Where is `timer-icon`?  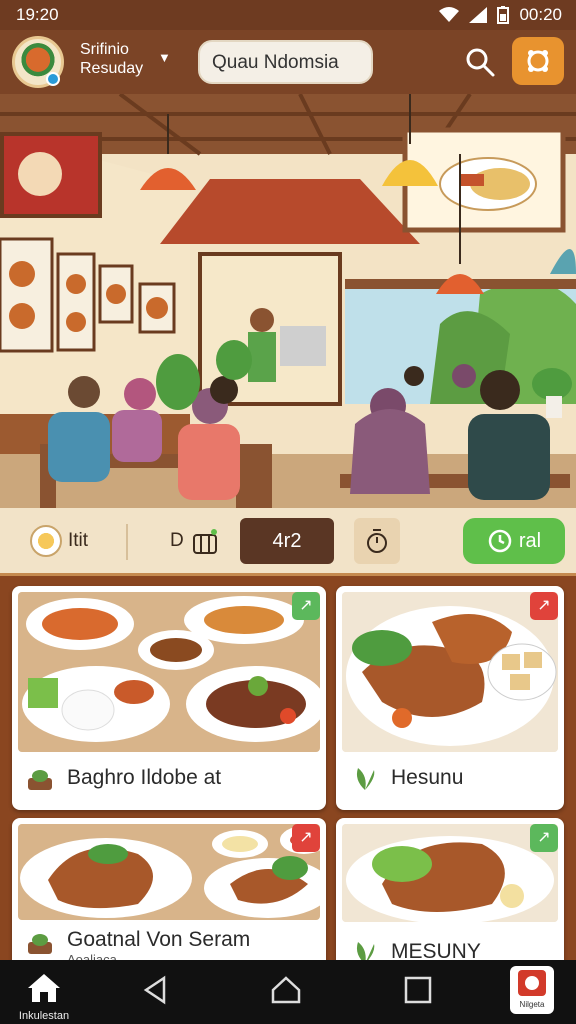 timer-icon is located at coordinates (377, 541).